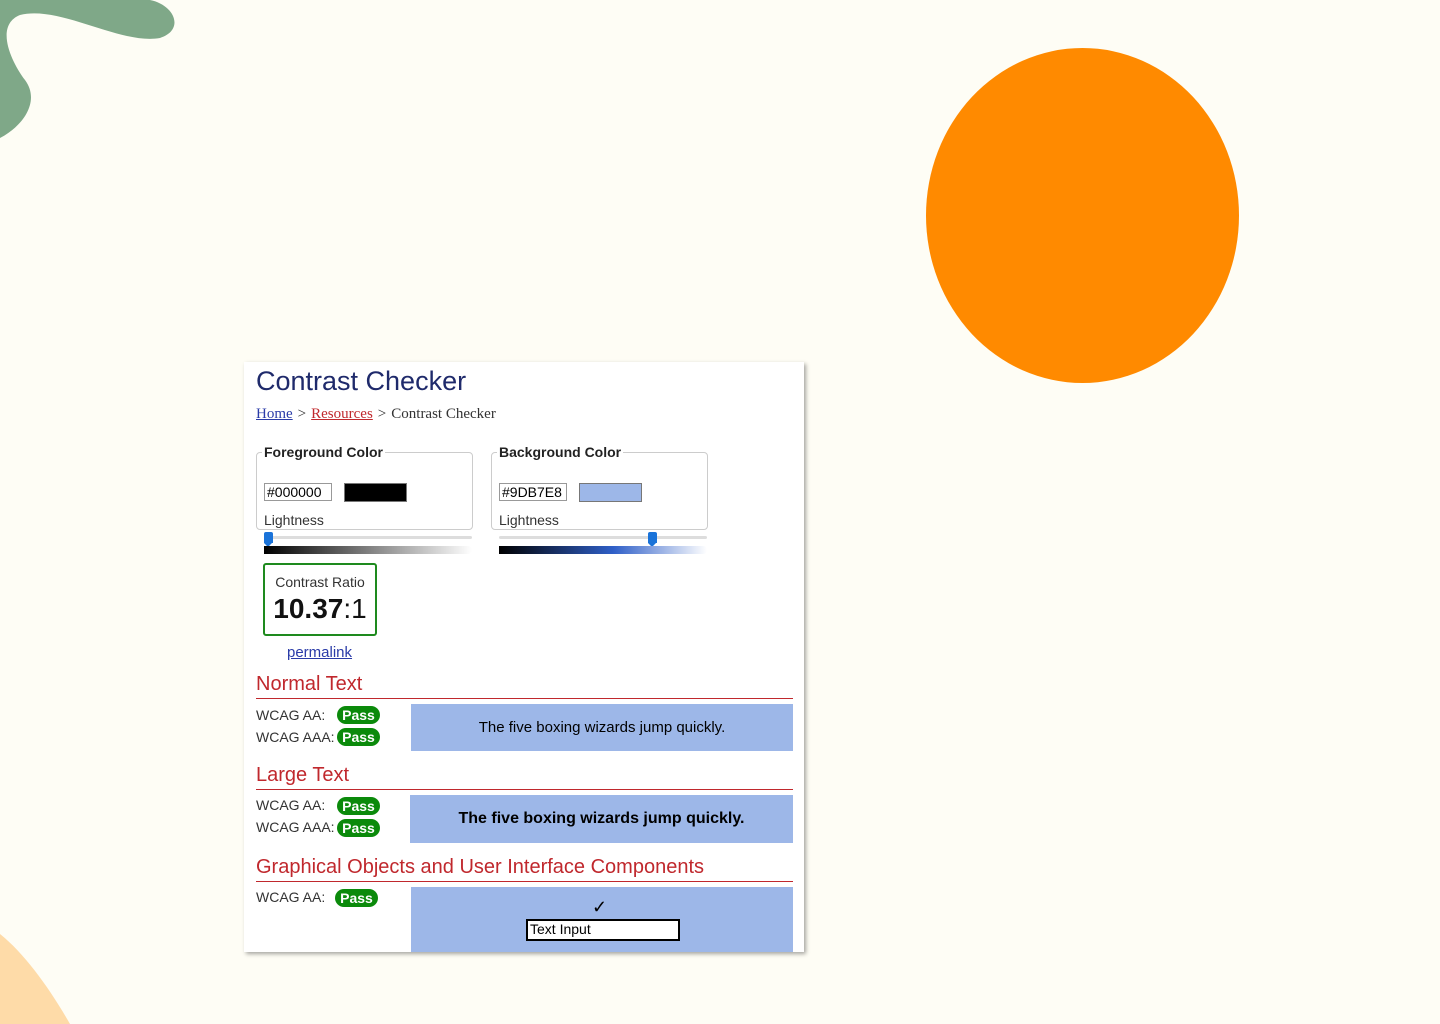 This screenshot has height=1024, width=1440. What do you see at coordinates (529, 520) in the screenshot?
I see `background-lightness-label: Lightness` at bounding box center [529, 520].